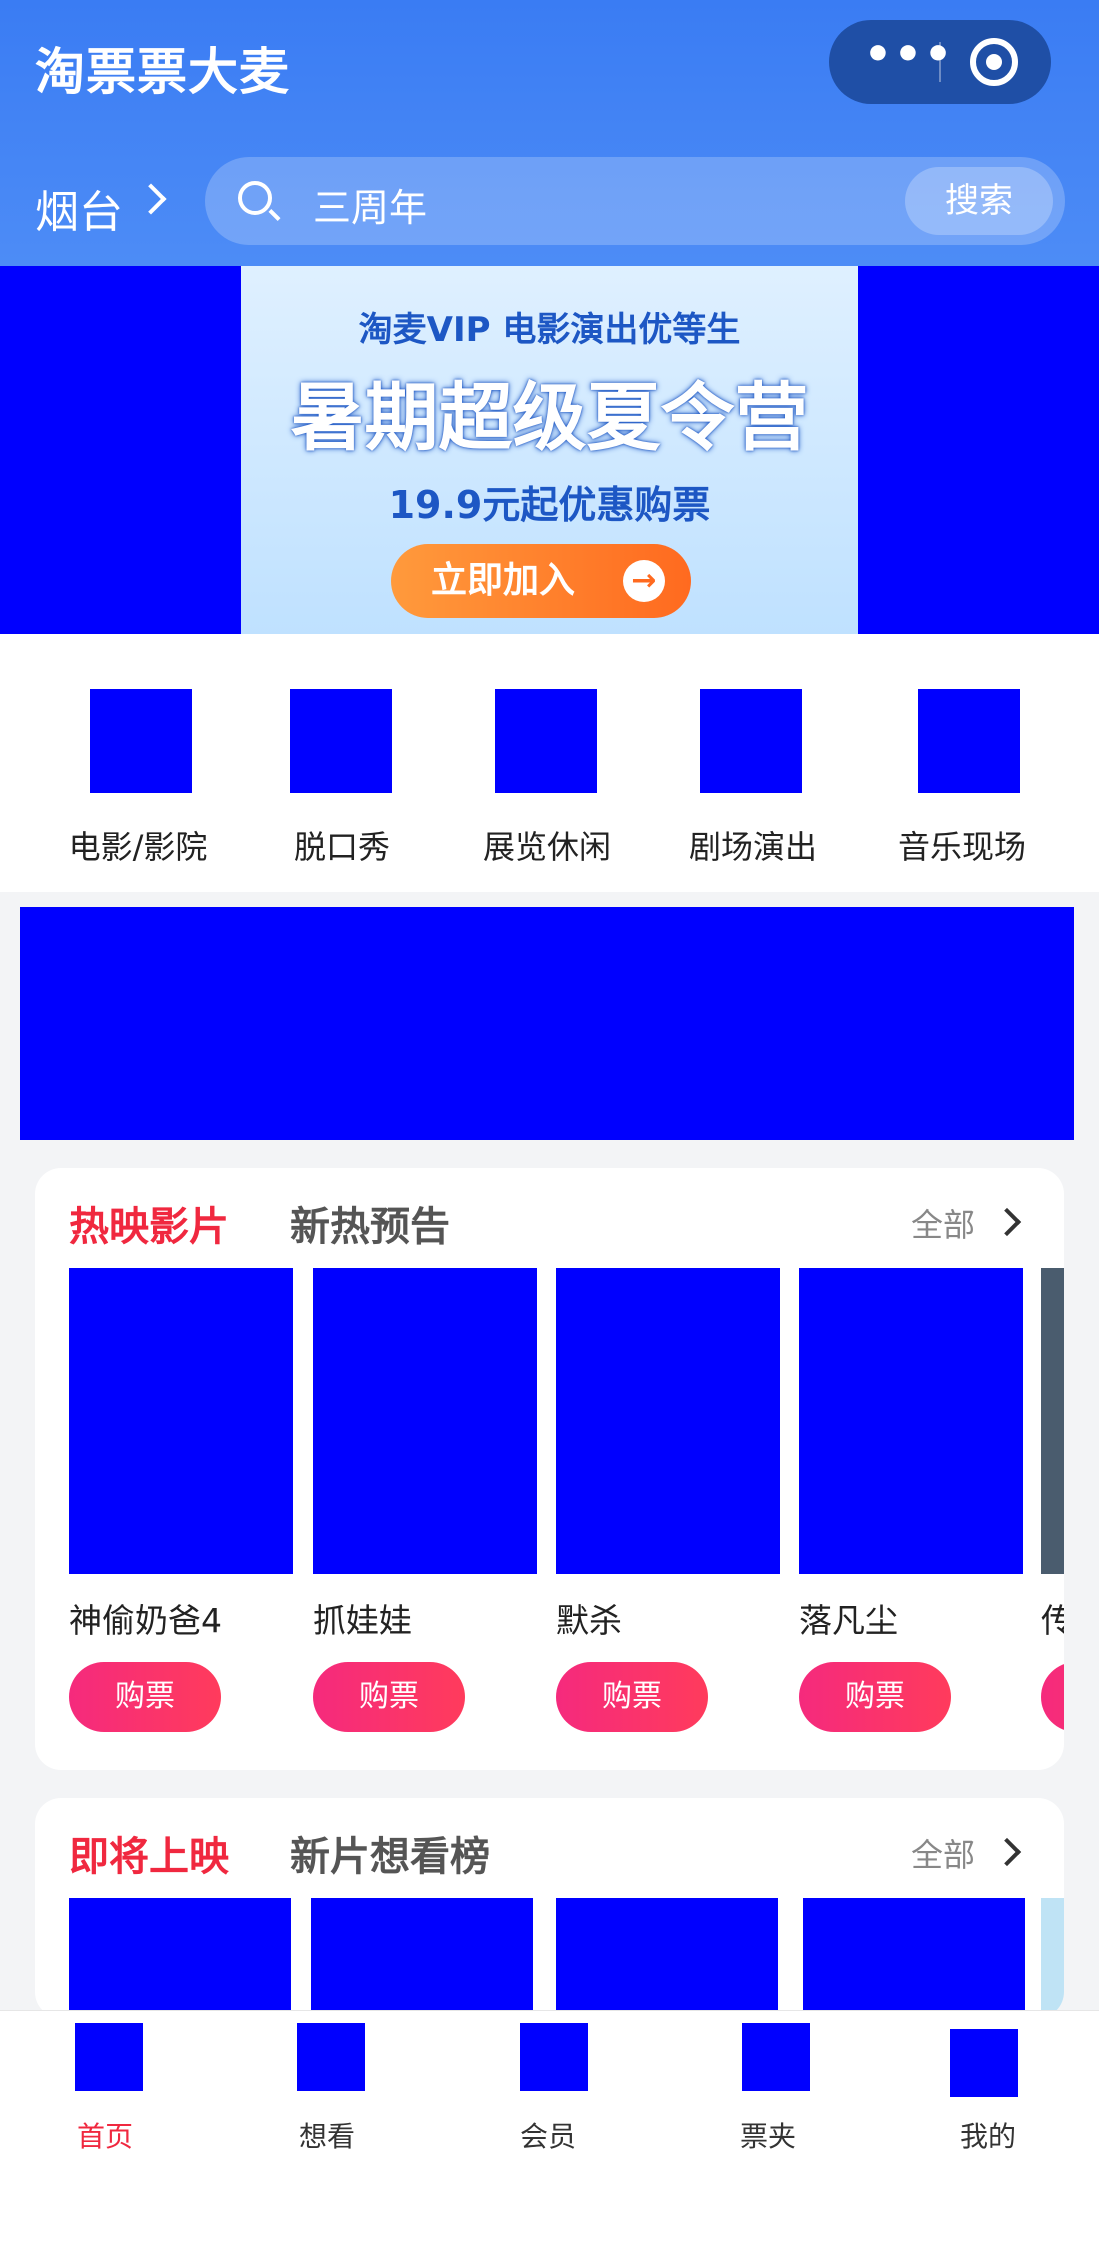 The width and height of the screenshot is (1099, 2246). What do you see at coordinates (751, 741) in the screenshot?
I see `theater-icon` at bounding box center [751, 741].